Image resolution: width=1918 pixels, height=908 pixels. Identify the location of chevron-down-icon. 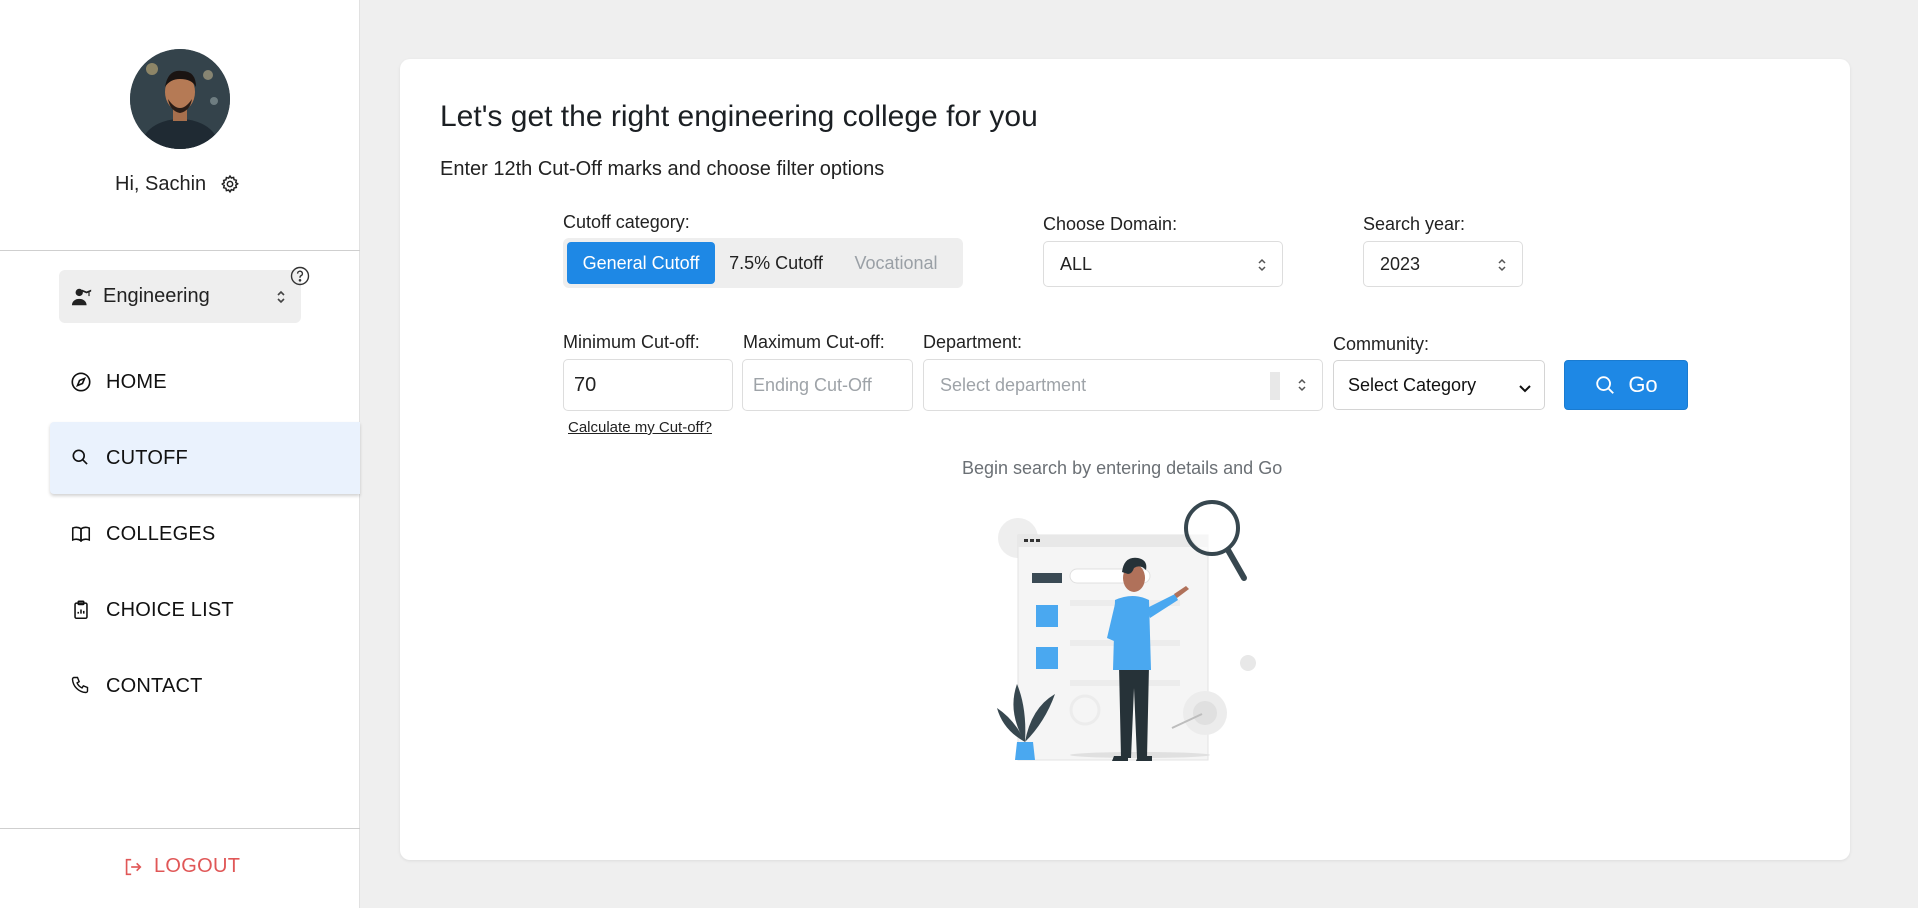
(1525, 386).